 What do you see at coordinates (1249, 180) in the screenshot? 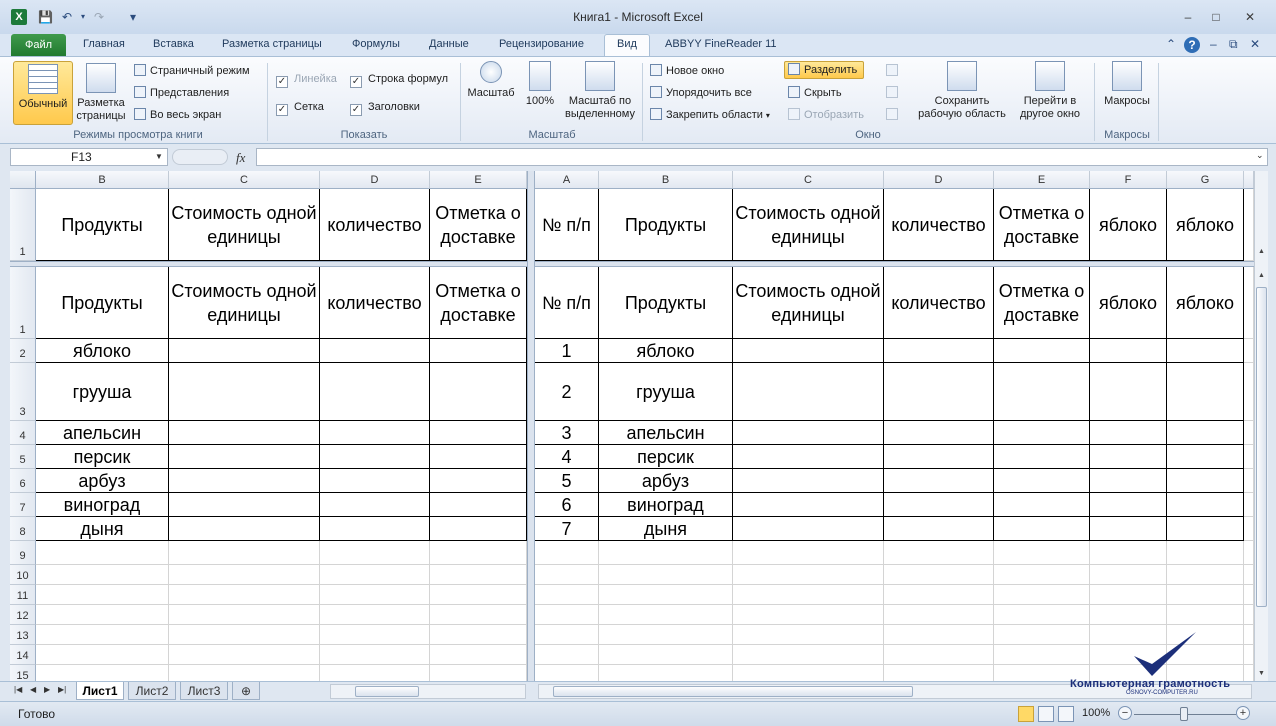
I see `column-header-right-H` at bounding box center [1249, 180].